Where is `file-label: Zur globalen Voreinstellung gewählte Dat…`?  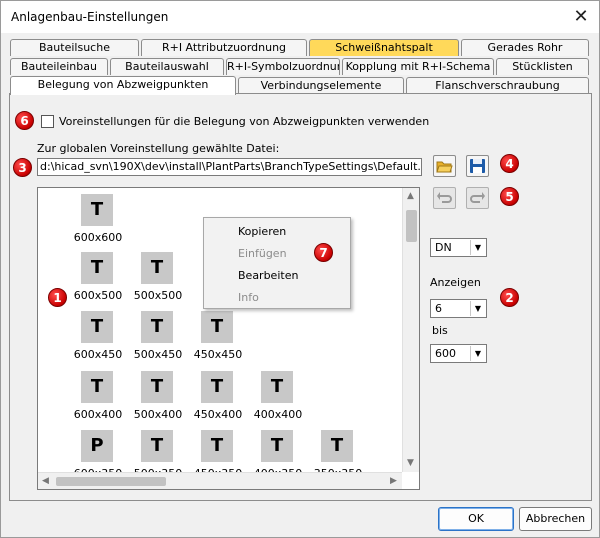
file-label: Zur globalen Voreinstellung gewählte Dat… is located at coordinates (158, 148).